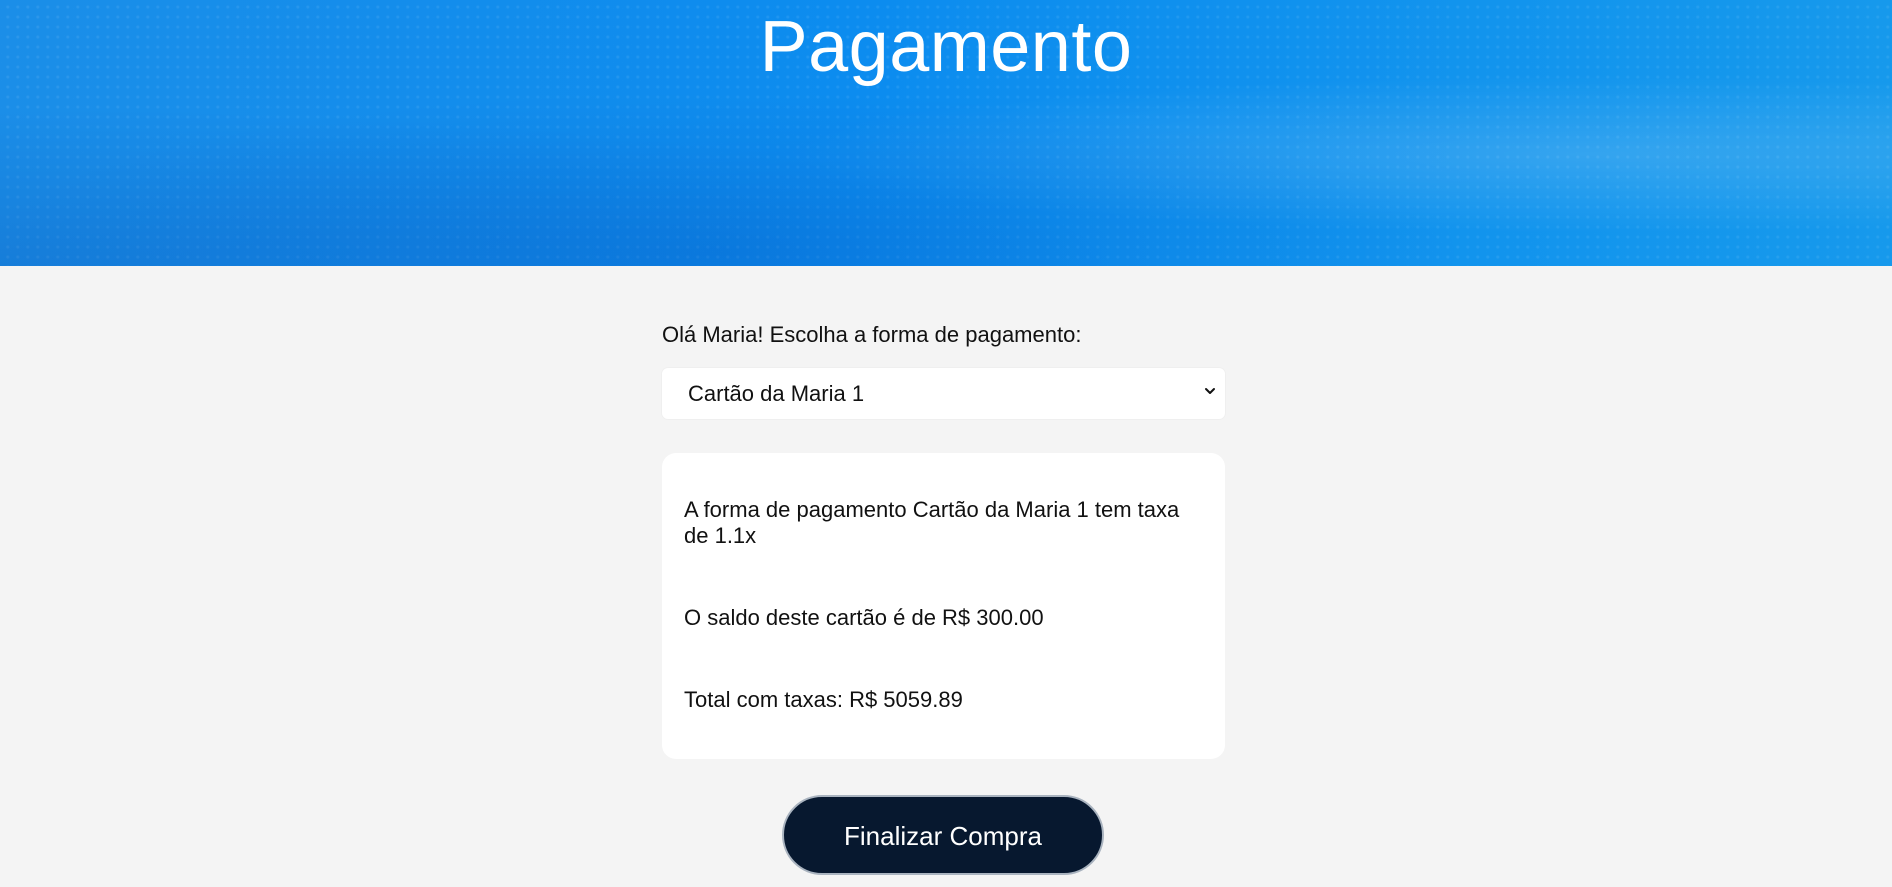 This screenshot has height=887, width=1892. Describe the element at coordinates (823, 699) in the screenshot. I see `total-with-fees-text: Total com taxas: R$ 5059.89` at that location.